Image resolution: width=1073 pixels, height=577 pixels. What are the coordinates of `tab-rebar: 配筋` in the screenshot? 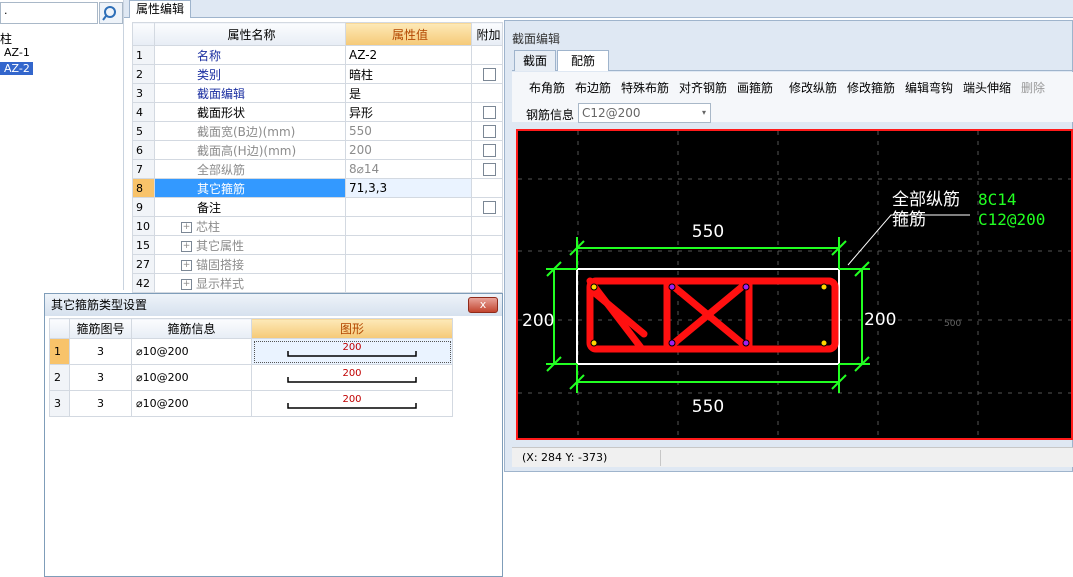 It's located at (583, 60).